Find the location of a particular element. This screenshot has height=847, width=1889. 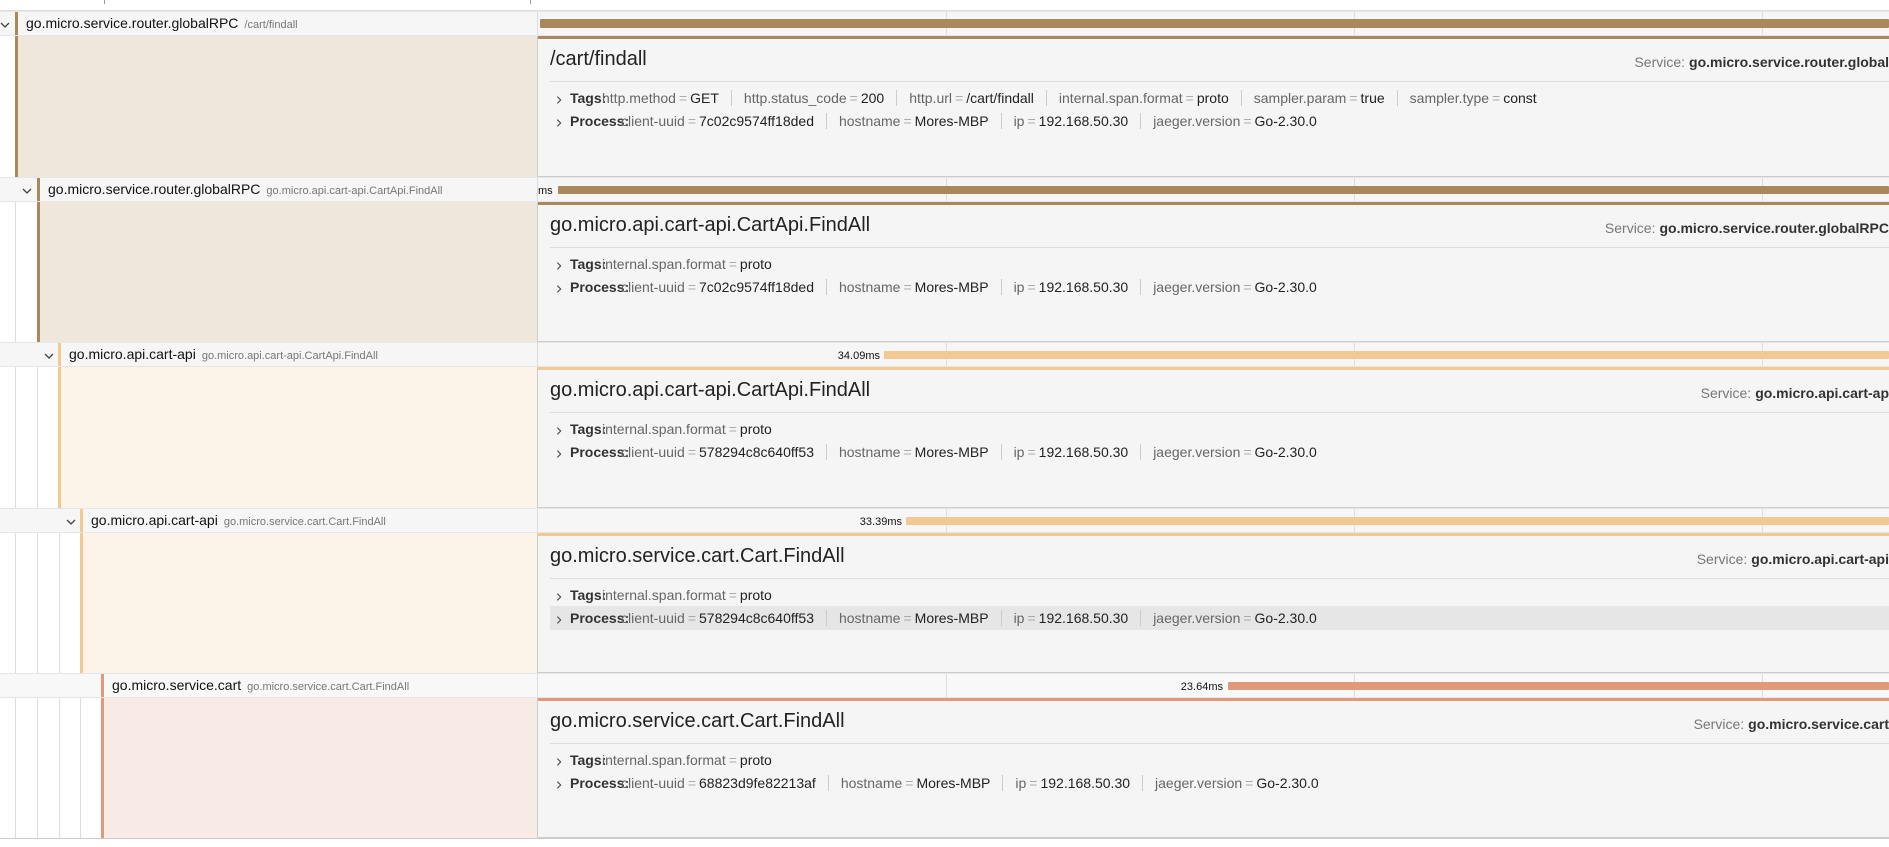

span-timeline is located at coordinates (1213, 23).